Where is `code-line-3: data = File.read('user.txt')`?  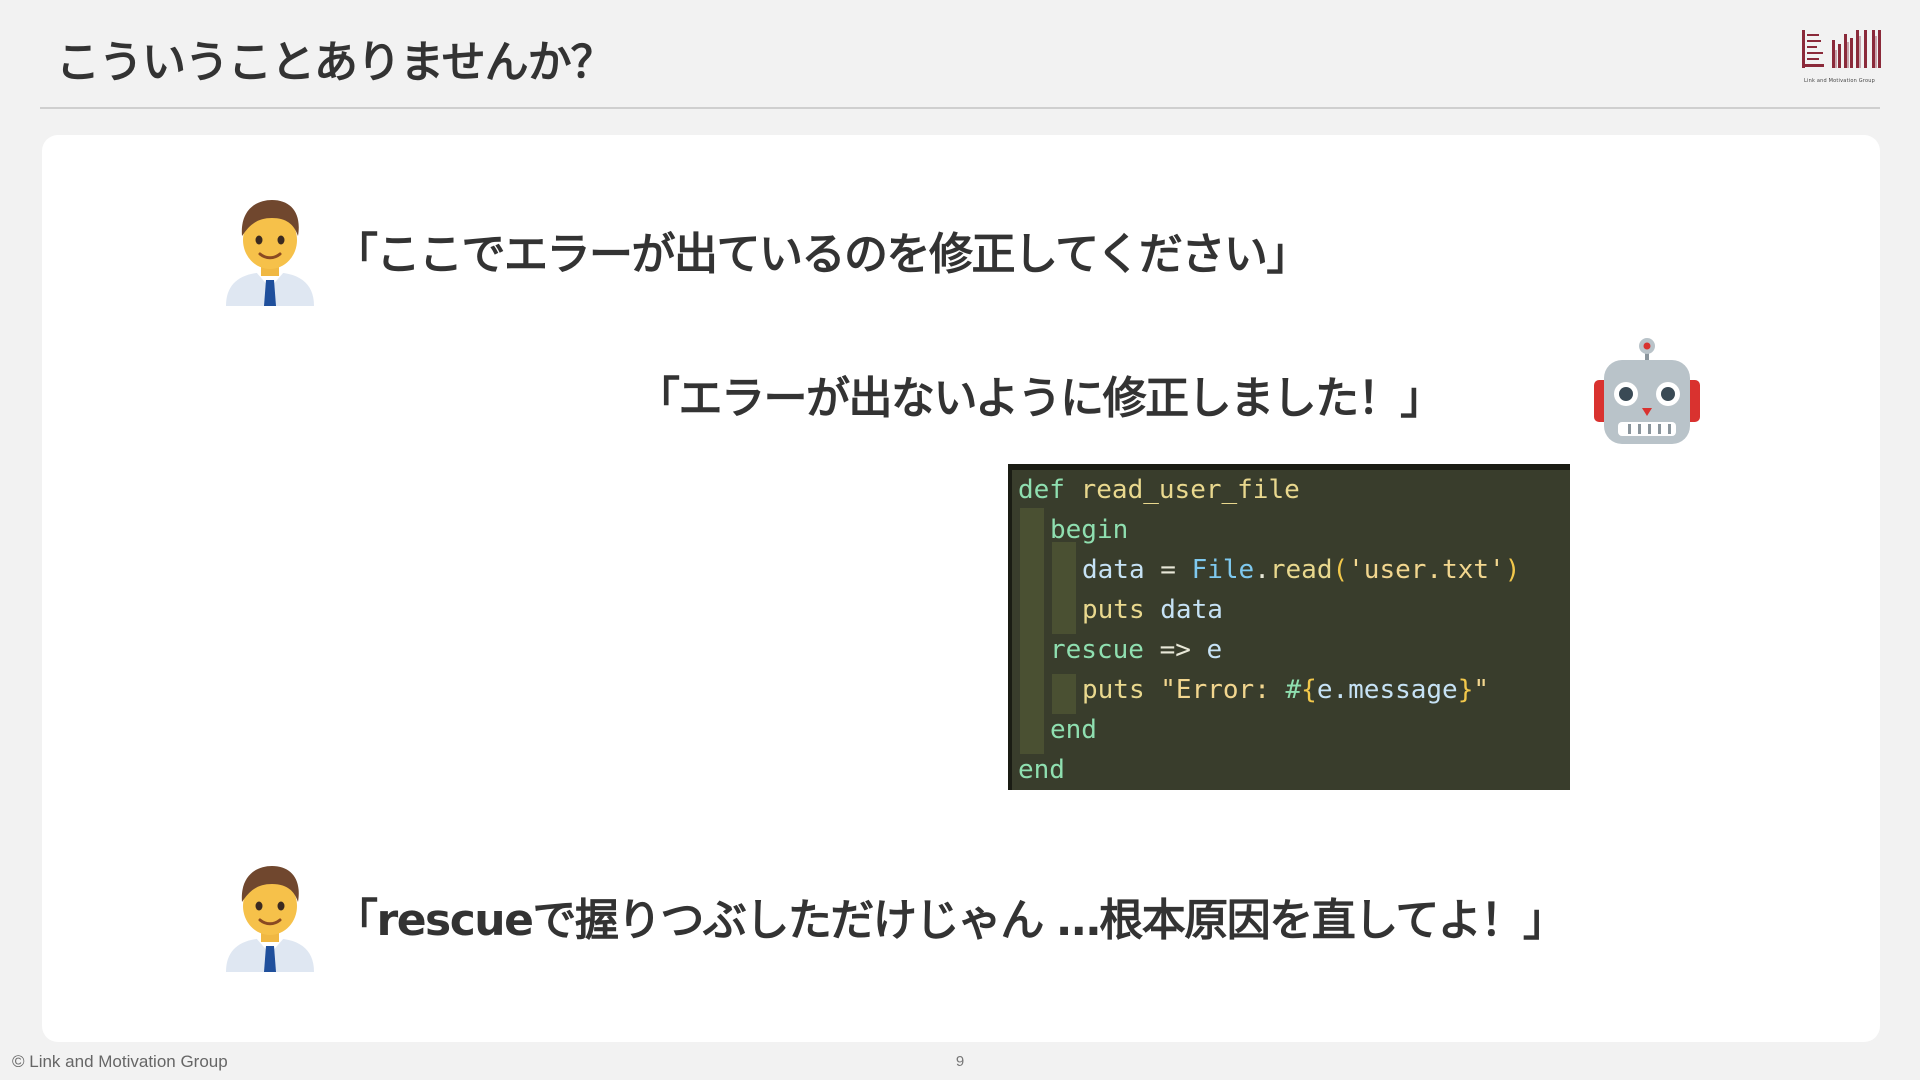
code-line-3: data = File.read('user.txt') is located at coordinates (1301, 570).